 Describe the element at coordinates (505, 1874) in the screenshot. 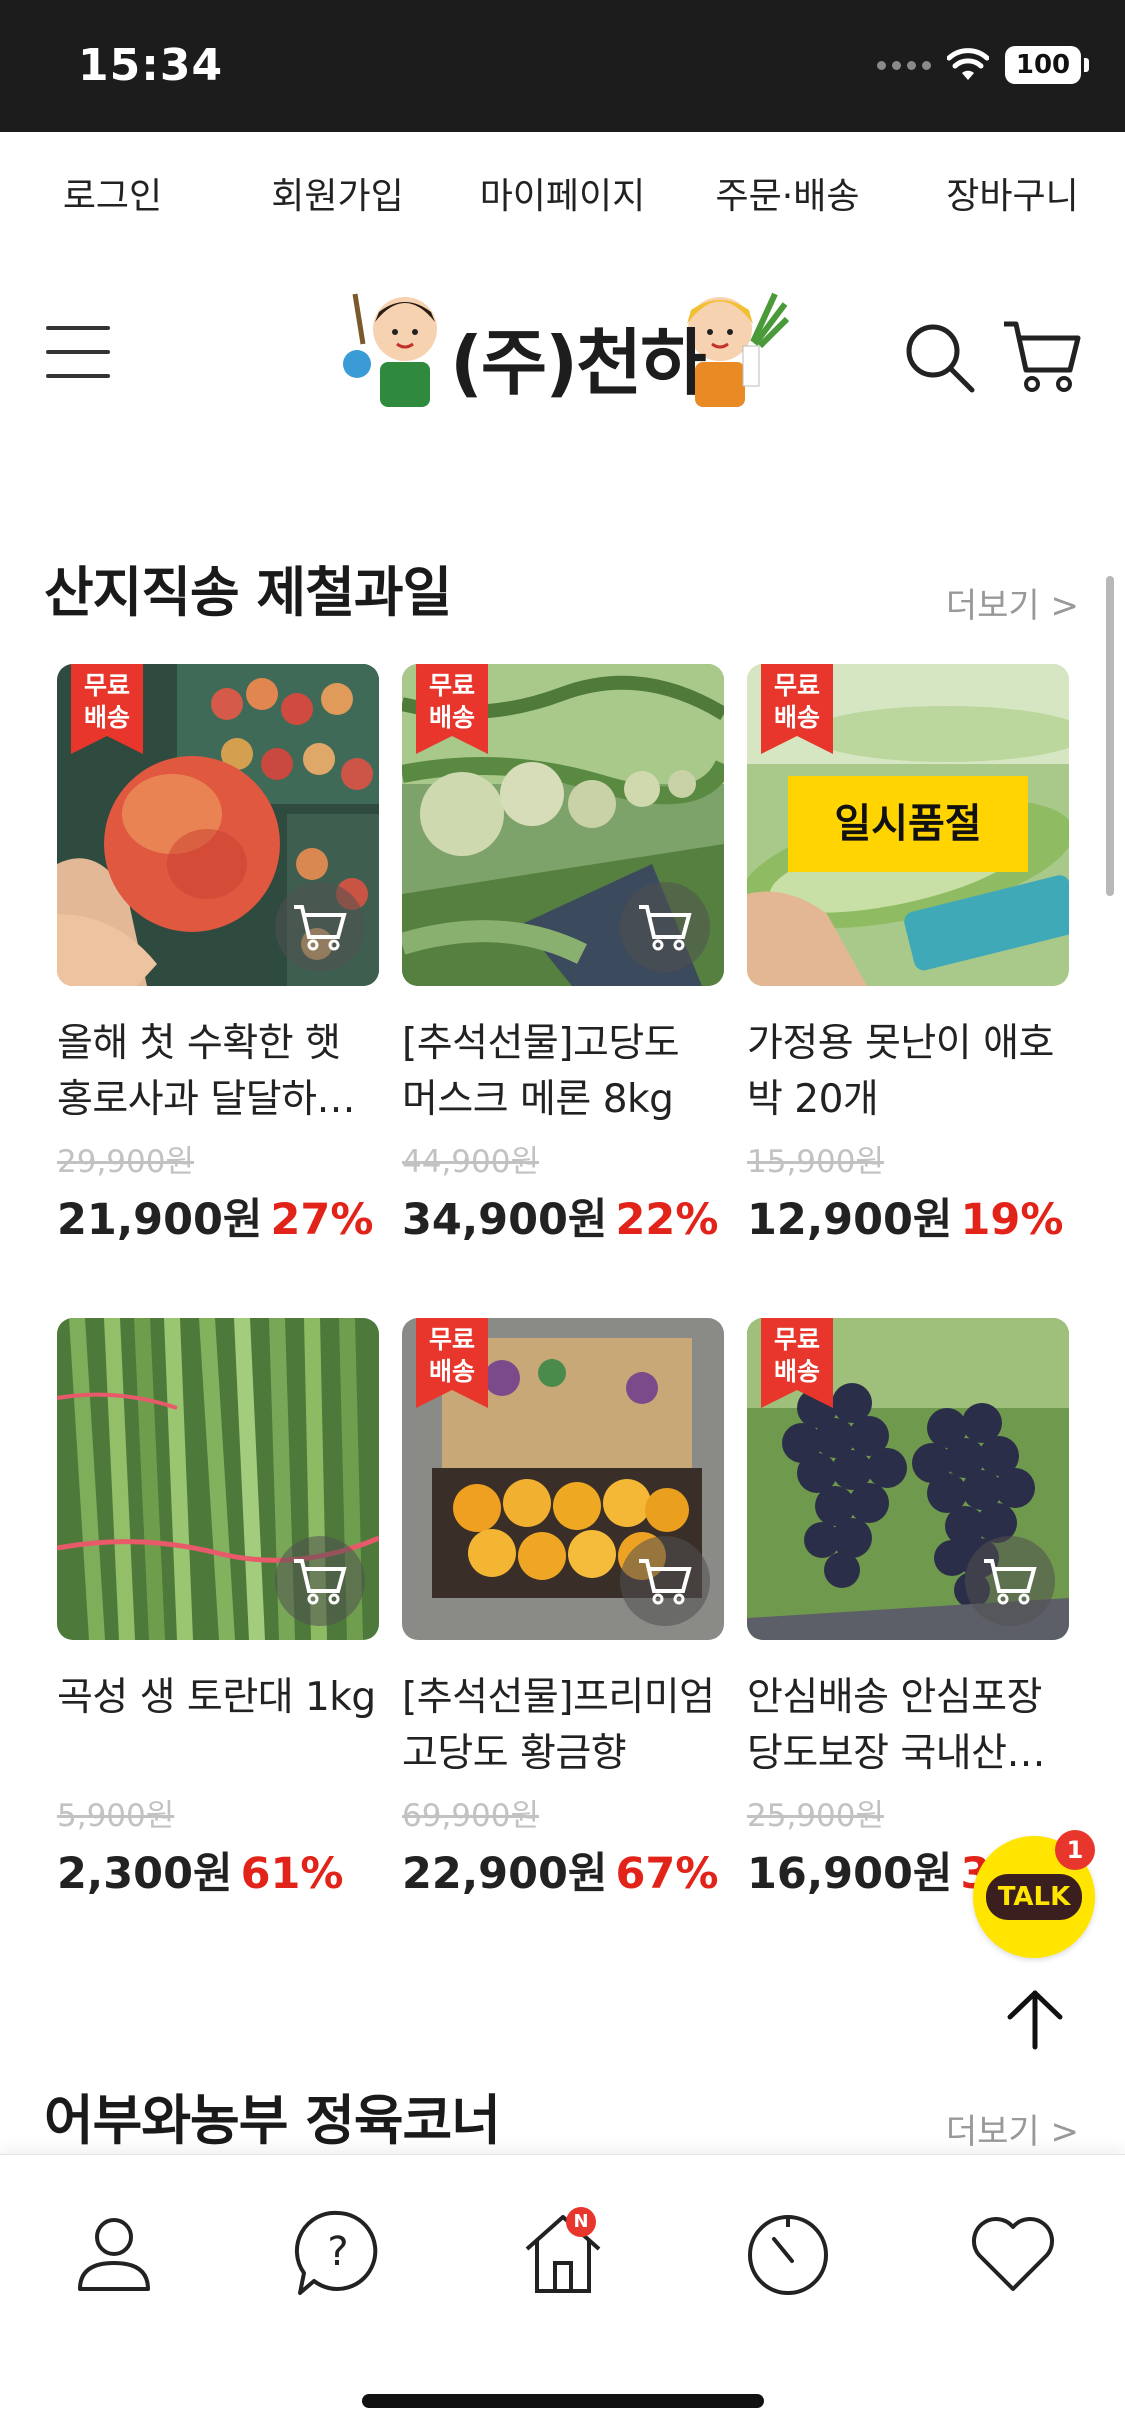

I see `sale-price: 22,900원` at that location.